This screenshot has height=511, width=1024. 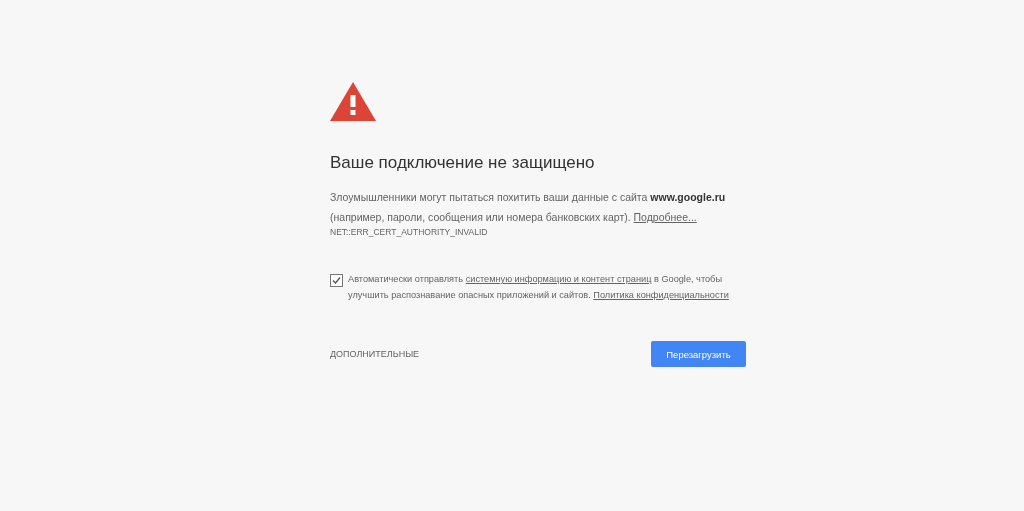 What do you see at coordinates (375, 354) in the screenshot?
I see `advanced-button: ДОПОЛНИТЕЛЬНЫЕ` at bounding box center [375, 354].